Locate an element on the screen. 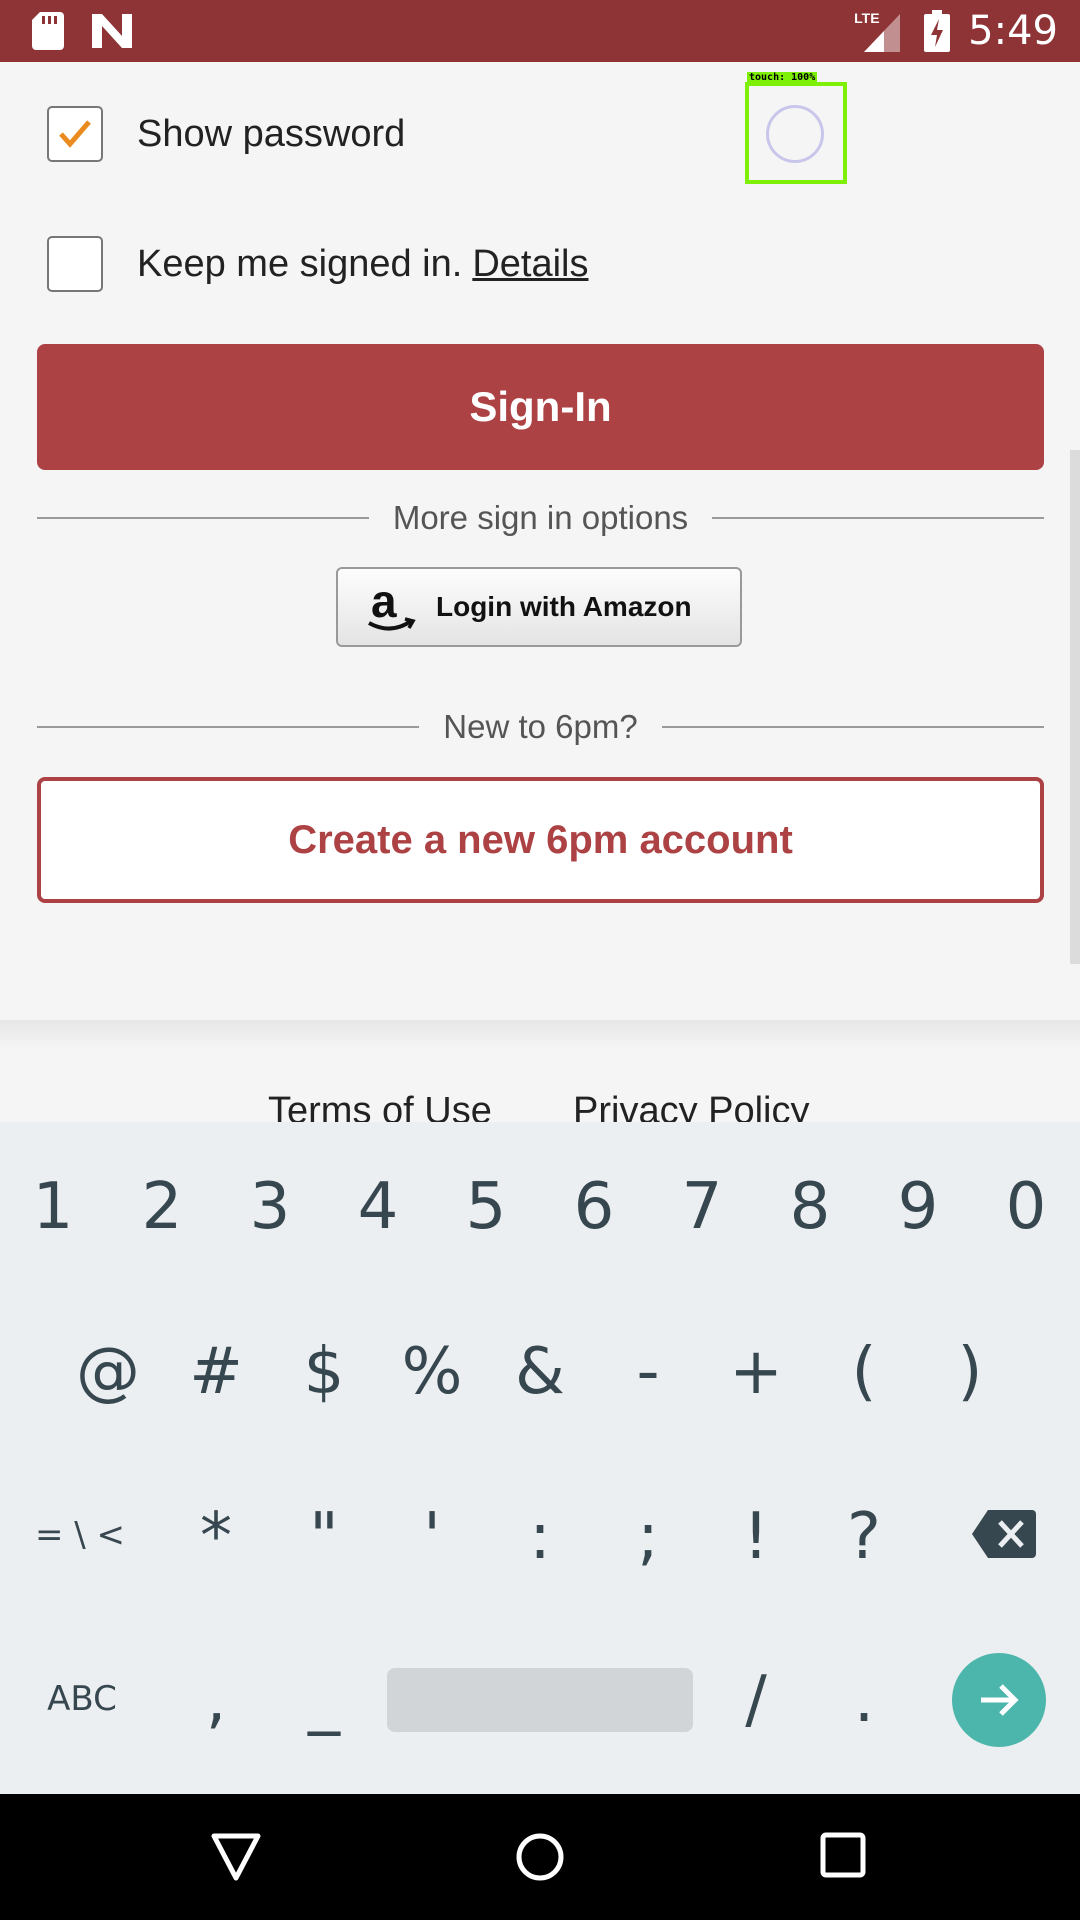 The width and height of the screenshot is (1080, 1920). show-password-row: Show password is located at coordinates (226, 134).